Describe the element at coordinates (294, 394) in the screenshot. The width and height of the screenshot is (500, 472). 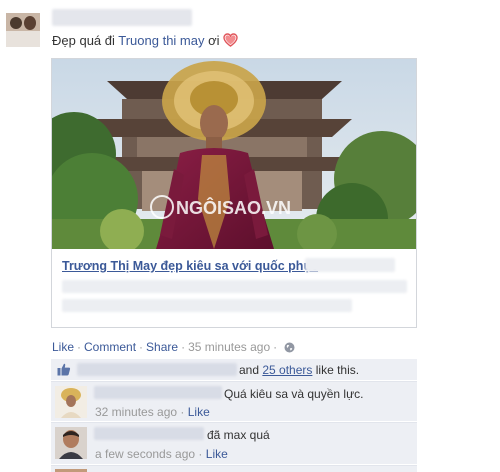
I see `comment-text: Quá kiêu sa và quyền lực.` at that location.